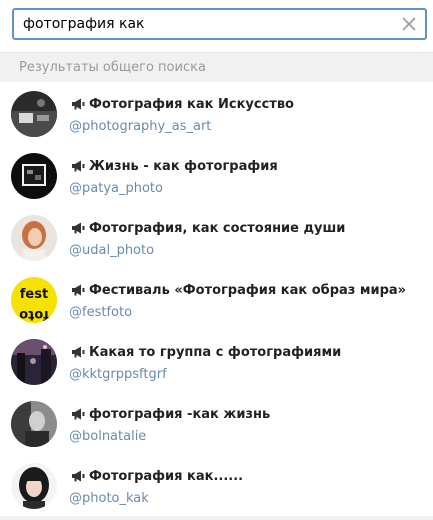 The image size is (433, 520). I want to click on result-title: Фотография, как состояние души, so click(217, 228).